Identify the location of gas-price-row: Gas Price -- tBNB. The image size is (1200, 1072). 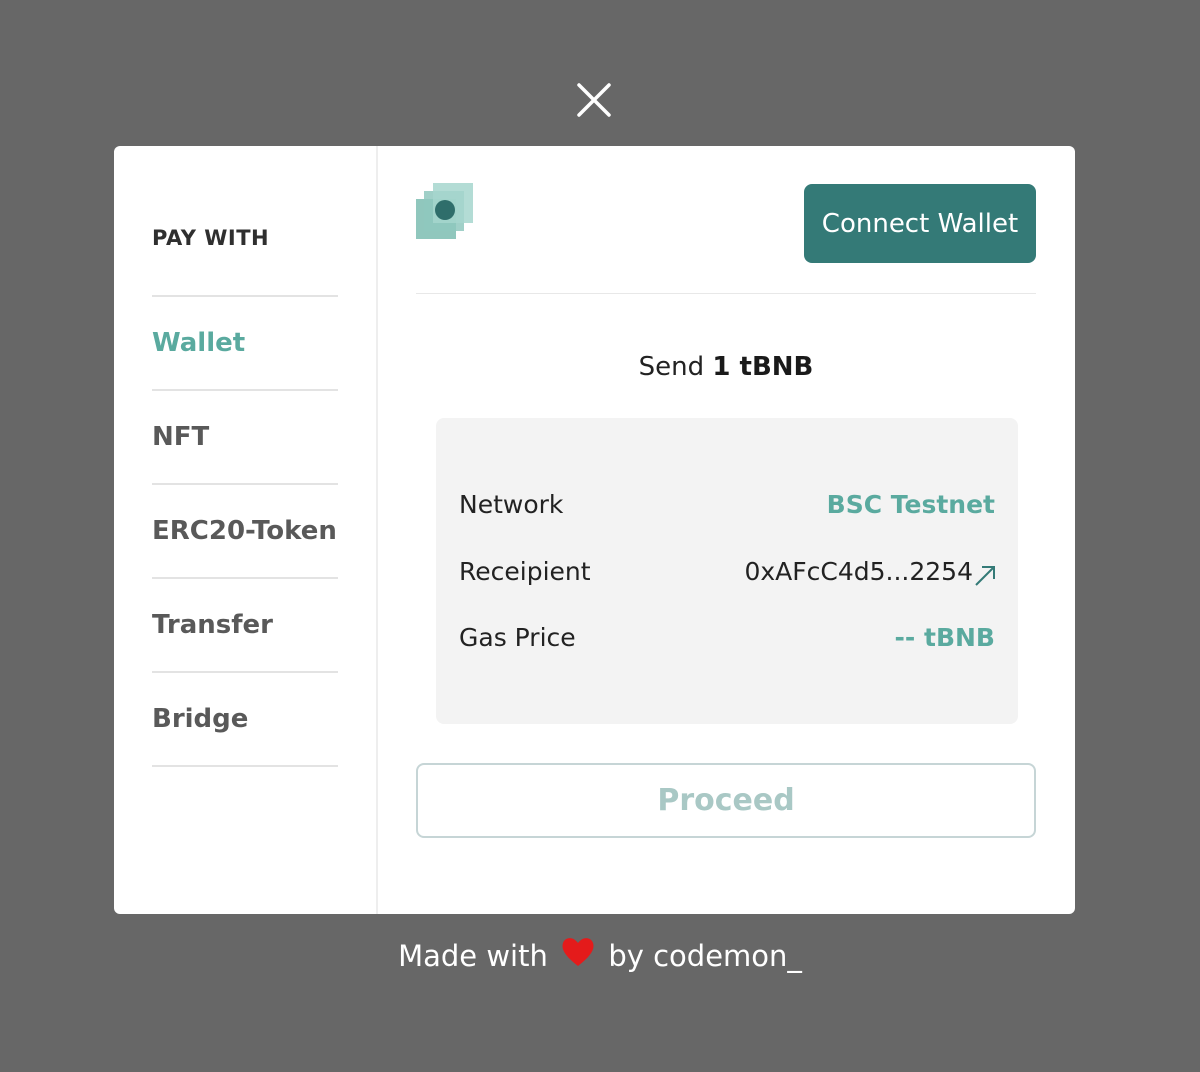
(727, 638).